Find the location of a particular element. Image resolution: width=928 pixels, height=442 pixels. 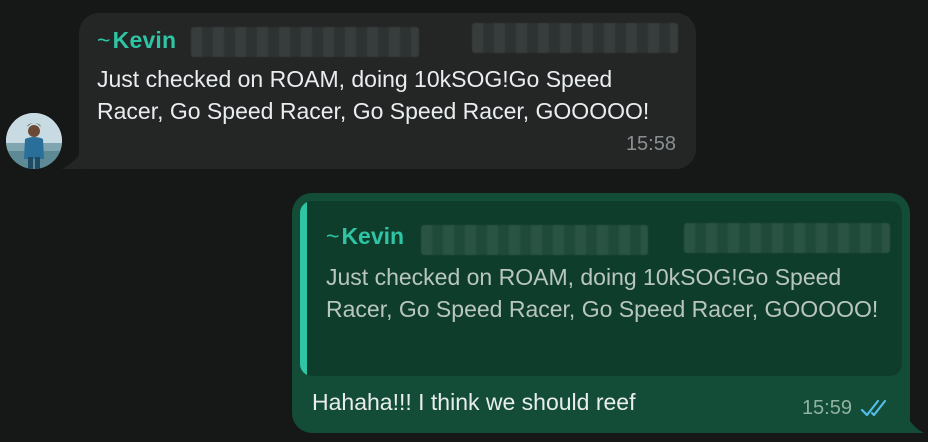

avatar-photo is located at coordinates (34, 141).